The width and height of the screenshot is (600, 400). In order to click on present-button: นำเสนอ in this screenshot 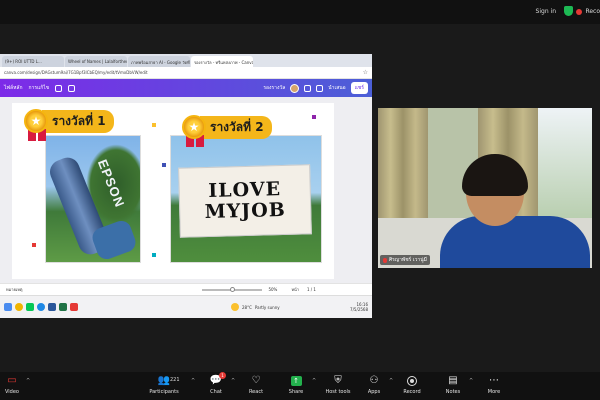, I will do `click(336, 88)`.